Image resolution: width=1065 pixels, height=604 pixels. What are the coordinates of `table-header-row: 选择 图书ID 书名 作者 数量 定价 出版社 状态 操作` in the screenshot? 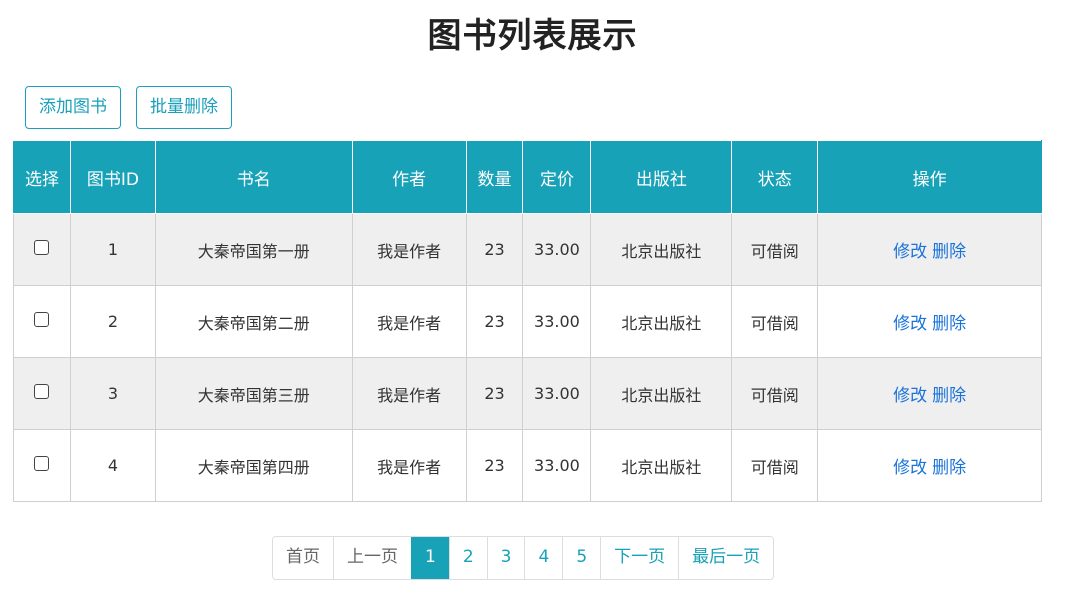 It's located at (527, 177).